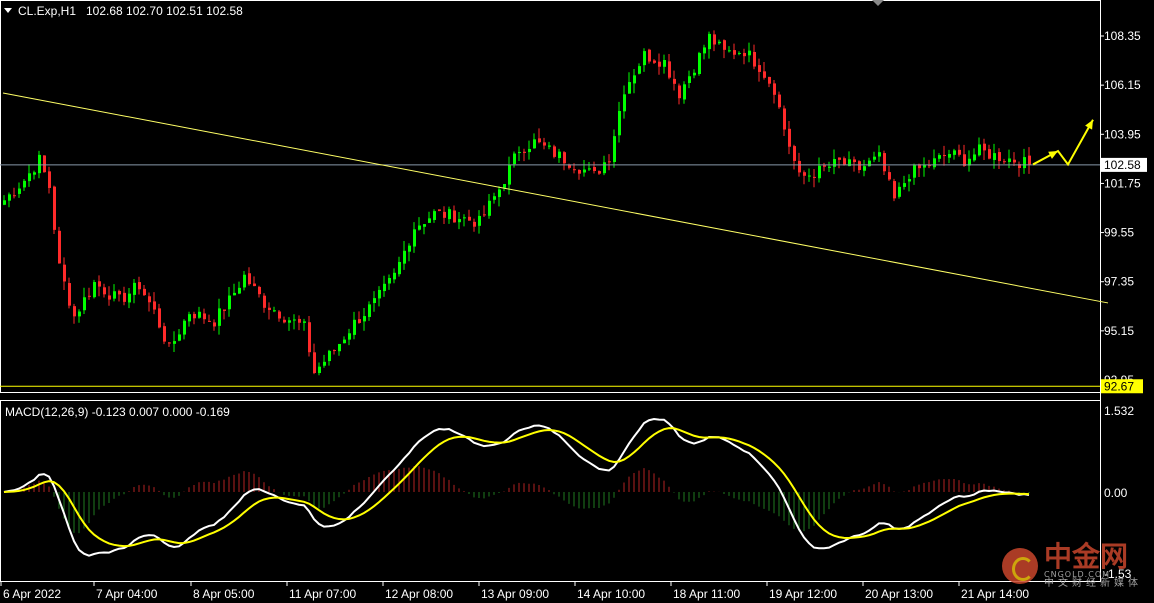  I want to click on ohlc-values: 102.68 102.70 102.51 102.58, so click(164, 11).